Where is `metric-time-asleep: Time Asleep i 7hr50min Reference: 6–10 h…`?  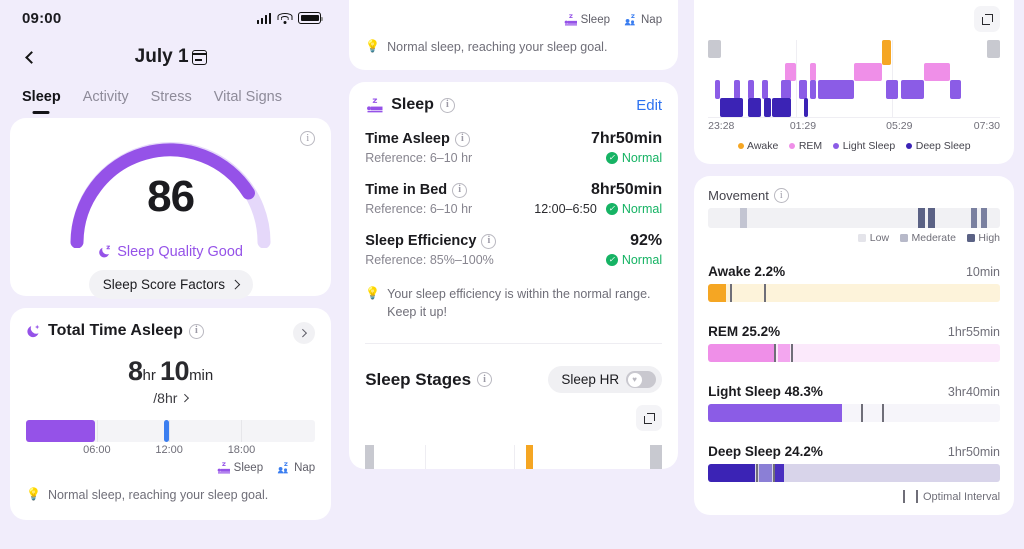
metric-time-asleep: Time Asleep i 7hr50min Reference: 6–10 h… is located at coordinates (513, 147).